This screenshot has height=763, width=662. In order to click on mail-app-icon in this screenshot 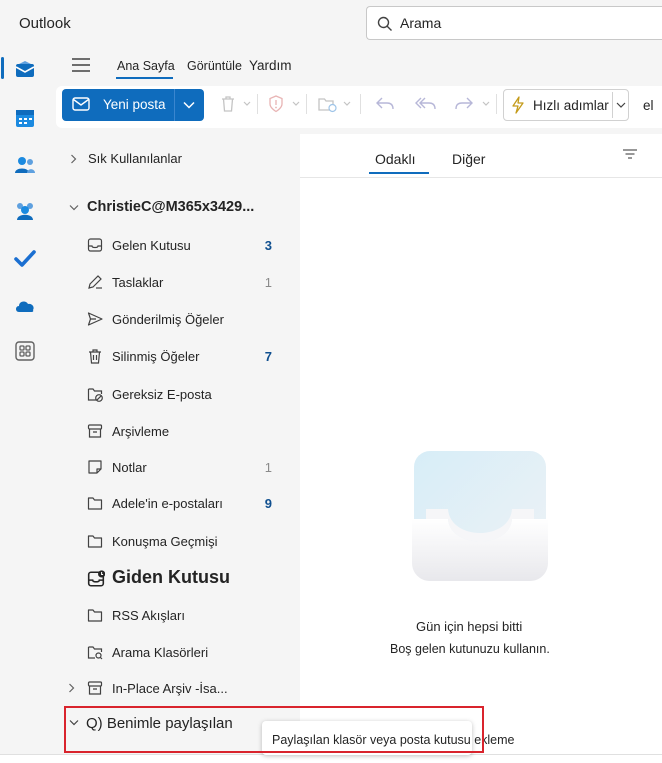, I will do `click(25, 70)`.